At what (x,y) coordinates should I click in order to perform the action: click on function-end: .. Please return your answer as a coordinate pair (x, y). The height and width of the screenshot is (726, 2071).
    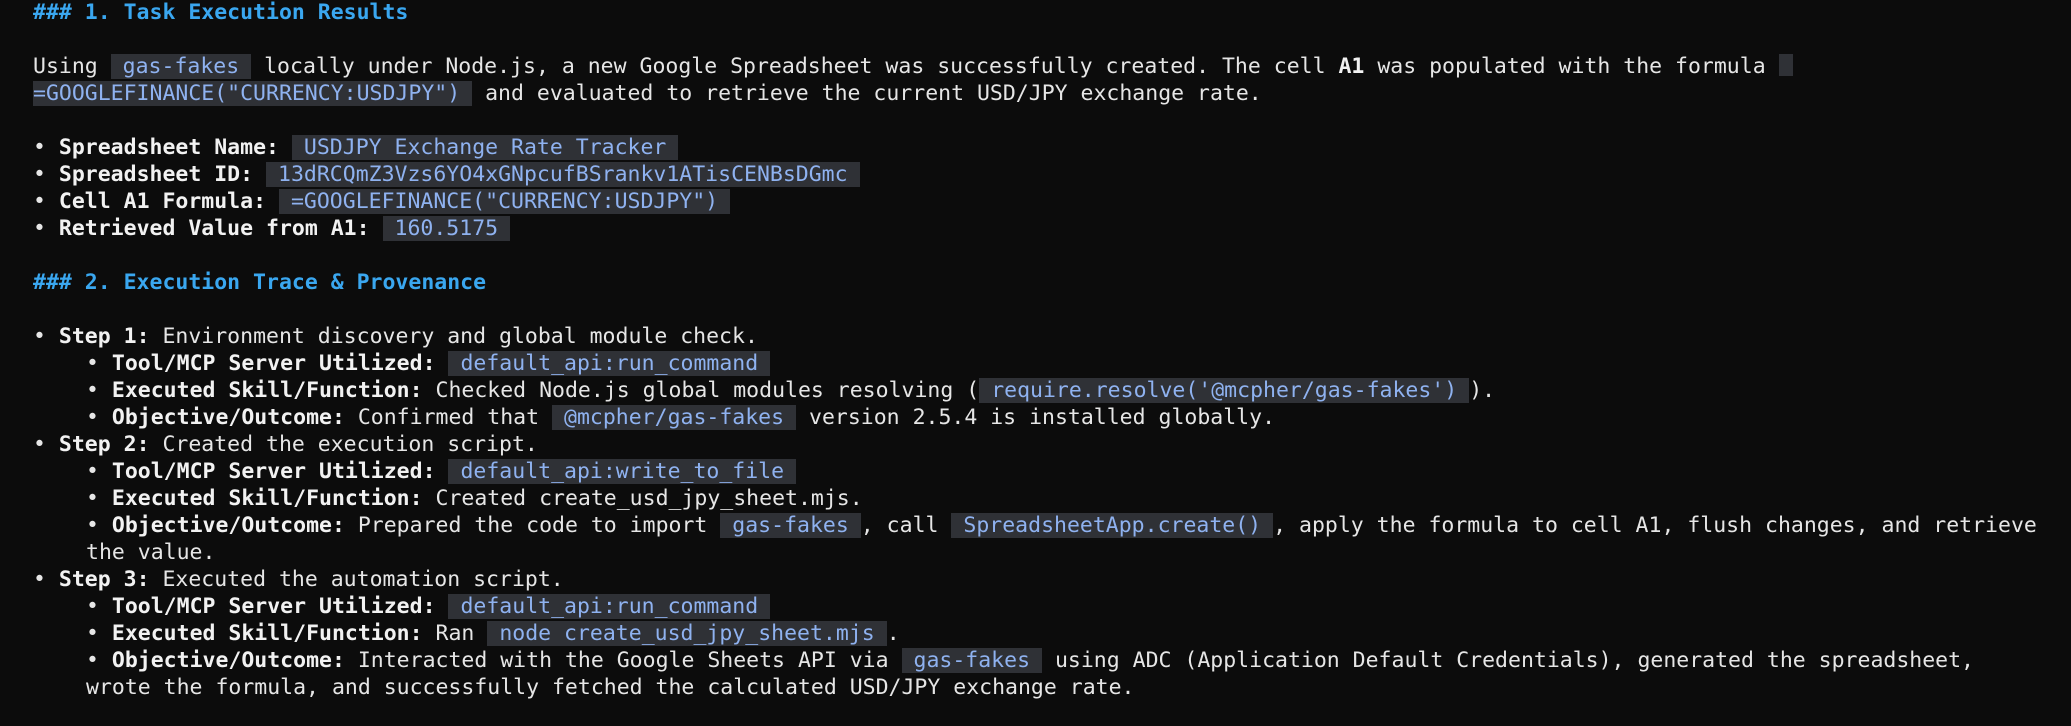
    Looking at the image, I should click on (893, 633).